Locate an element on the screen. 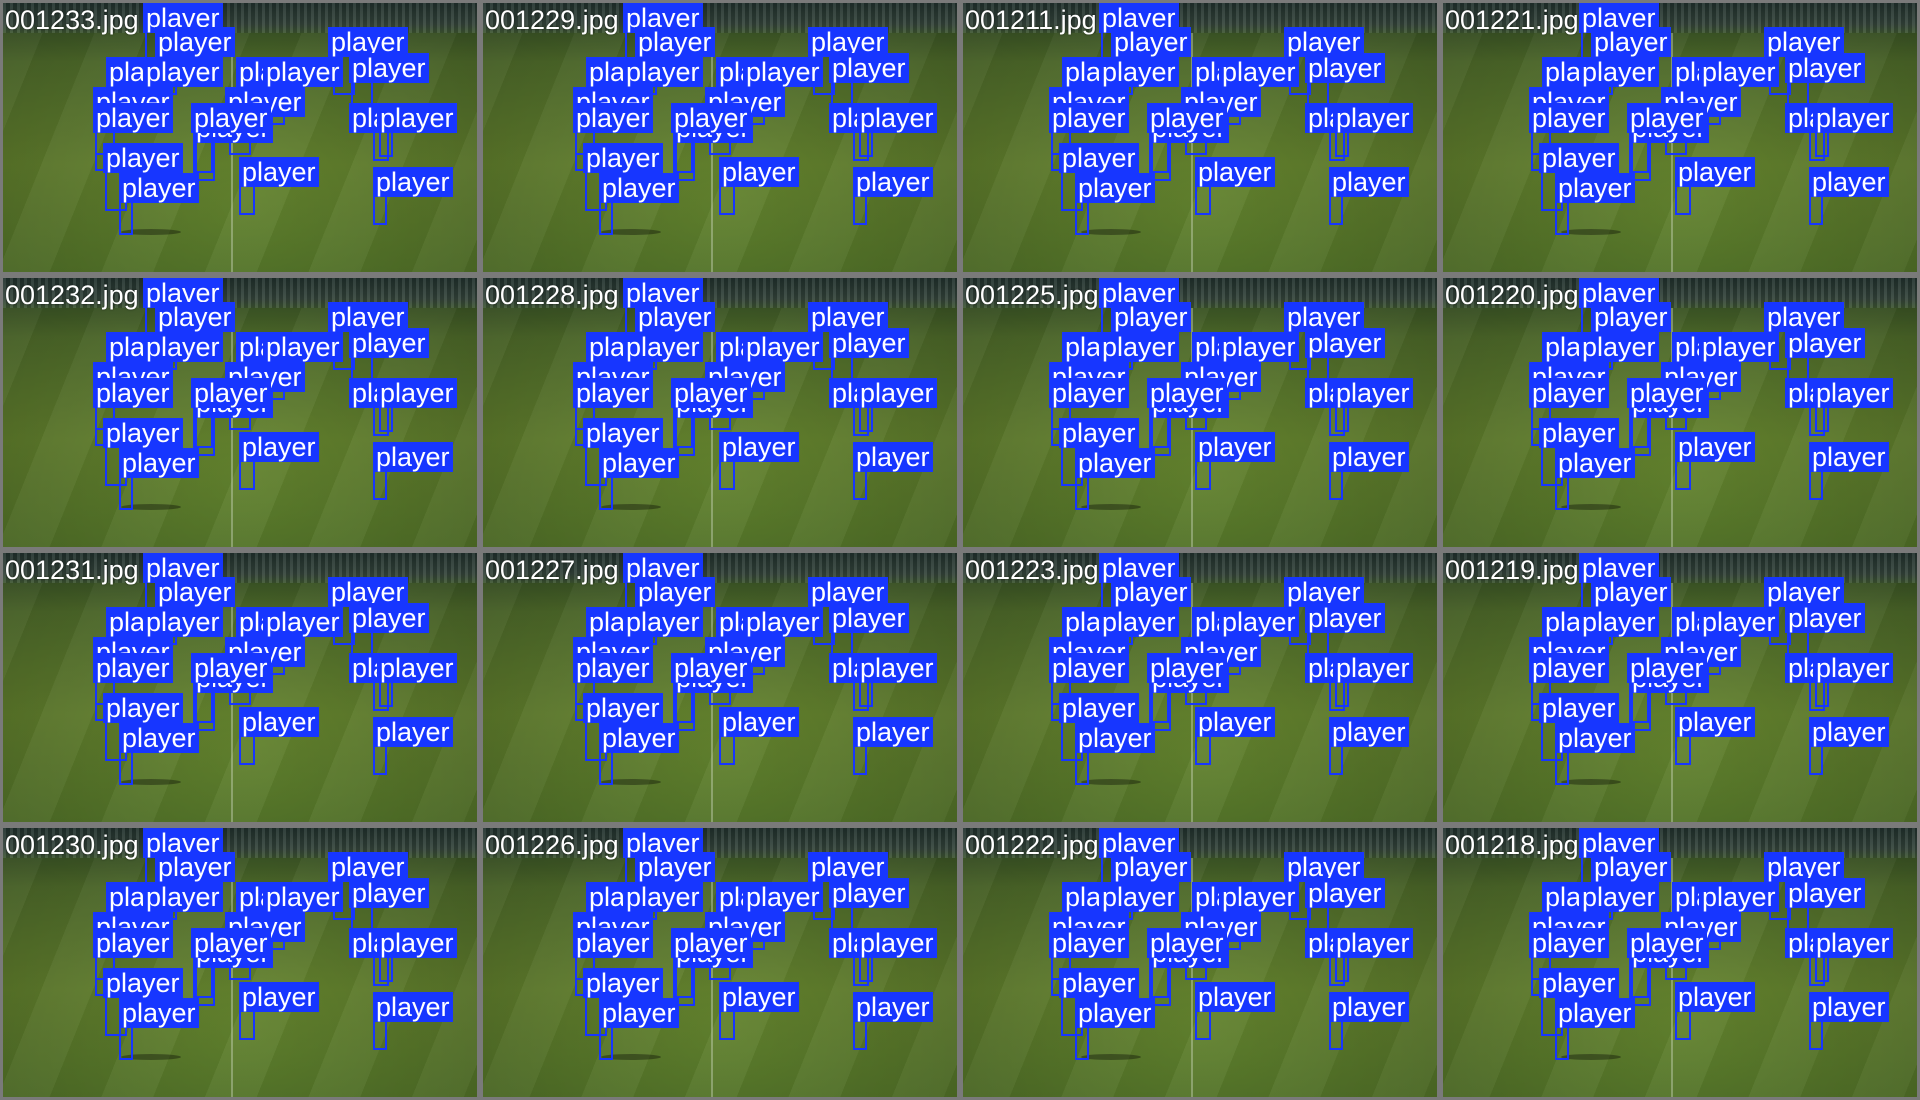  frame-filename: 001226.jpg is located at coordinates (552, 845).